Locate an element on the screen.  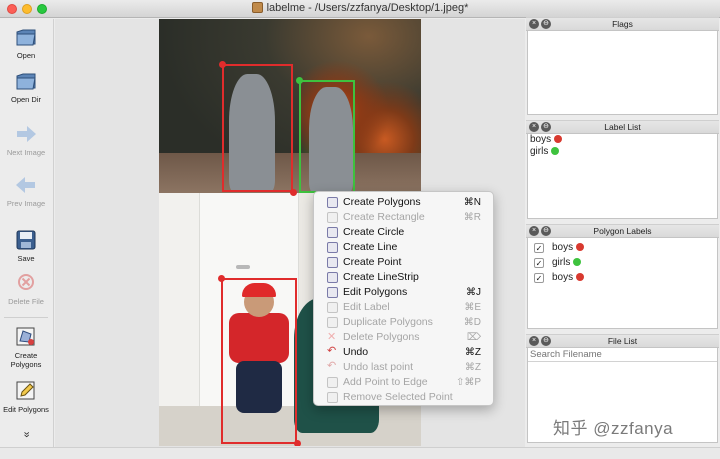
linestrip-icon is located at coordinates (332, 277).